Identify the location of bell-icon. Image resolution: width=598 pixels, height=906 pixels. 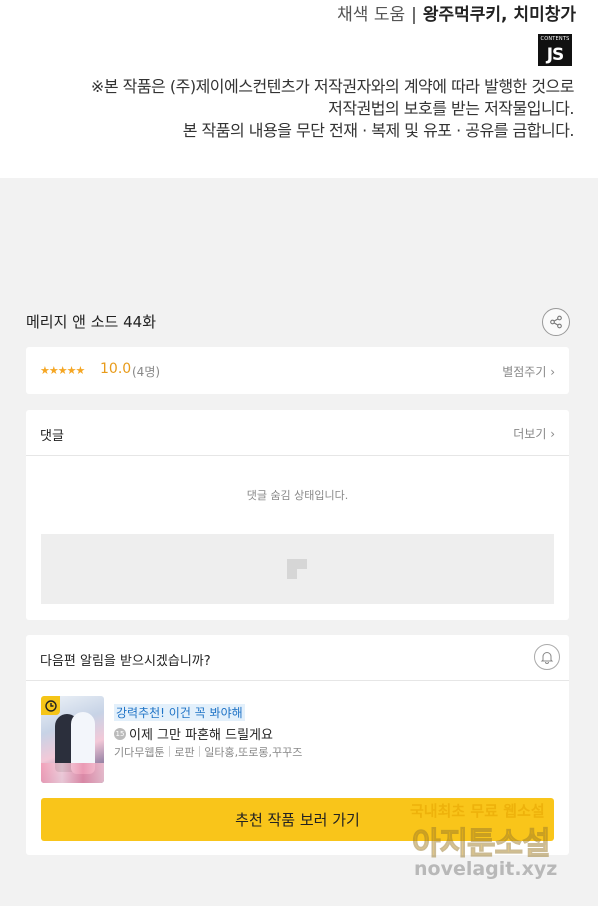
(547, 658).